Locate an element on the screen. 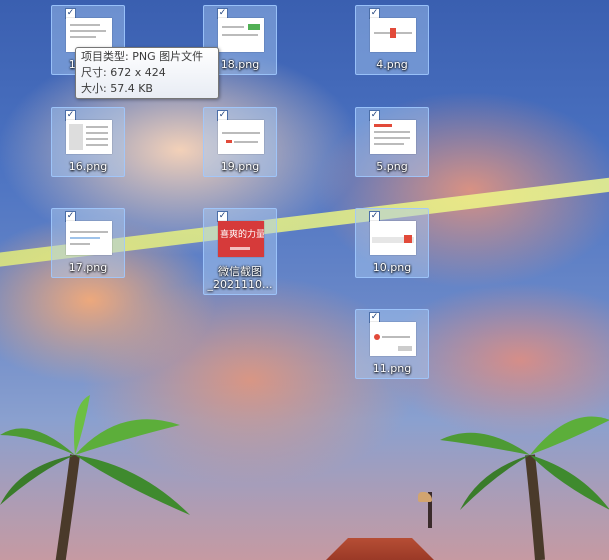  tooltip-file-size: 大小: 57.4 KB is located at coordinates (117, 88).